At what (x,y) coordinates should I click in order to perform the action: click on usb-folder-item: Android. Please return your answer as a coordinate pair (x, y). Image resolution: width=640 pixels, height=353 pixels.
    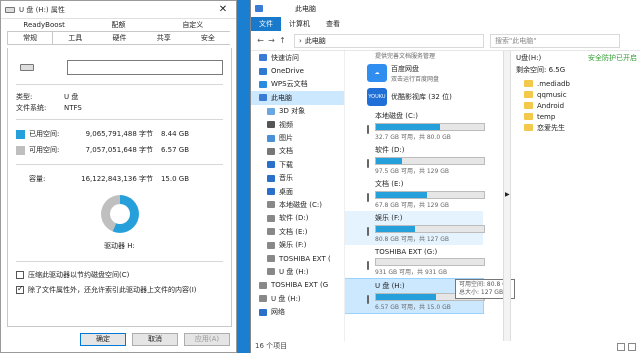
    Looking at the image, I should click on (576, 105).